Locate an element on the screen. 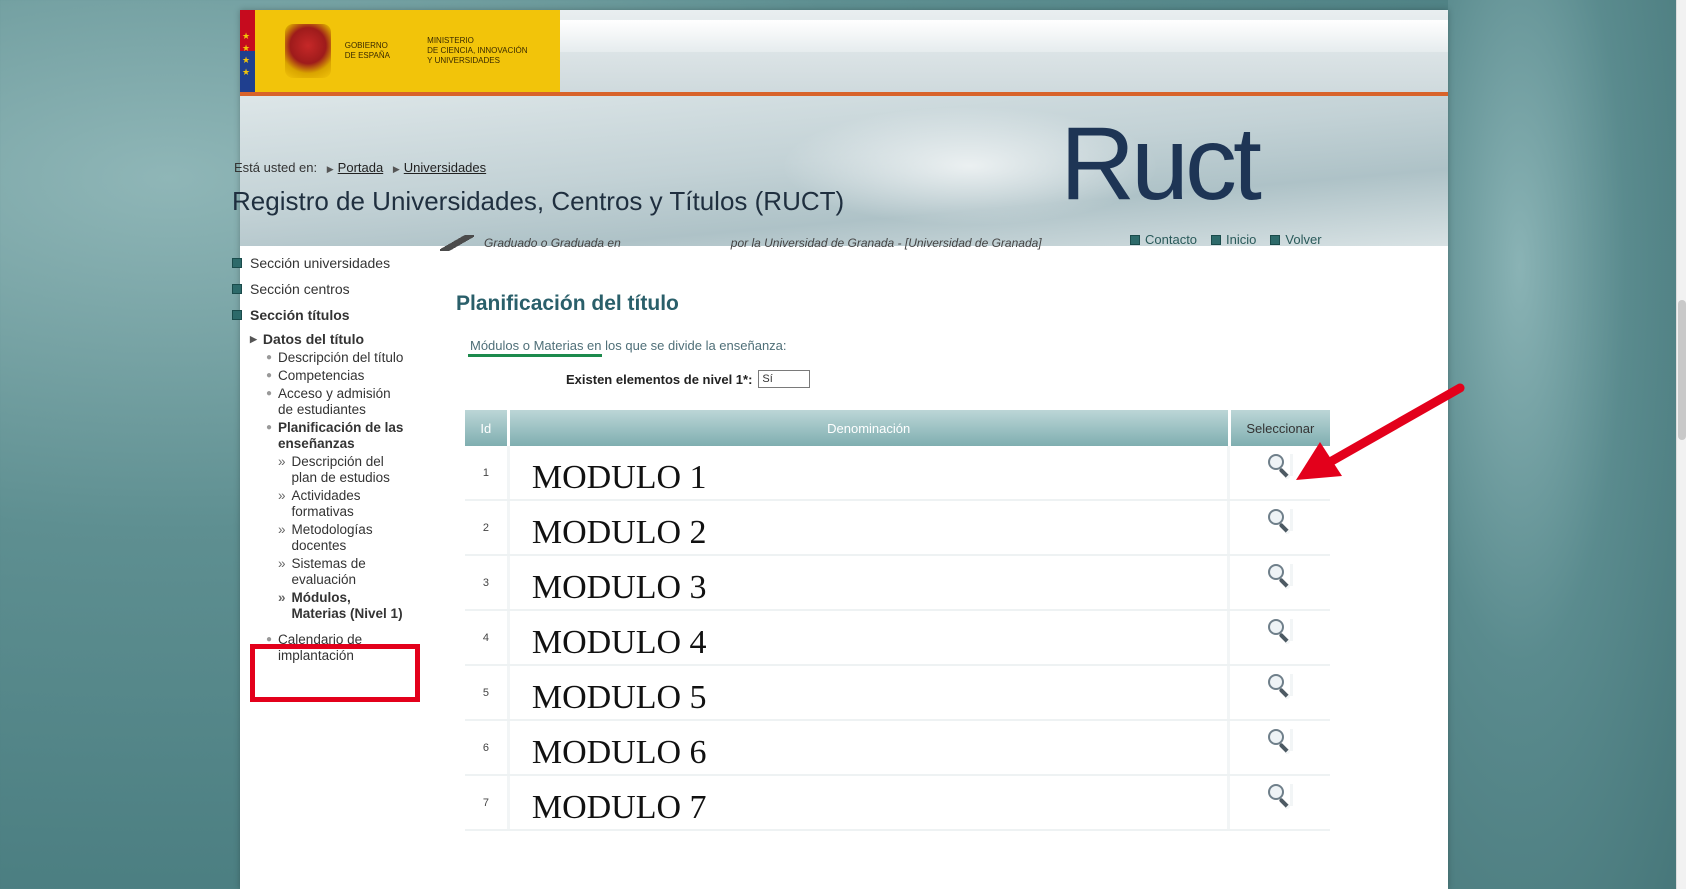 This screenshot has height=889, width=1686. nivel-row: Existen elementos de nivel 1*: is located at coordinates (688, 379).